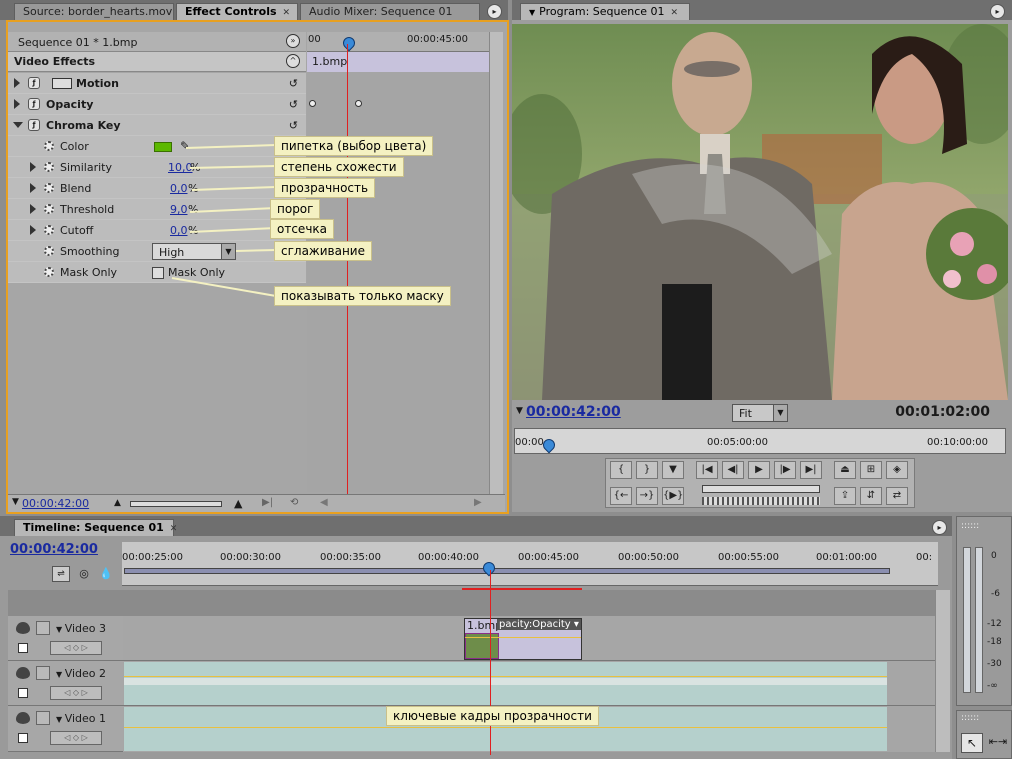  I want to click on snap-icon: ⇌, so click(61, 574).